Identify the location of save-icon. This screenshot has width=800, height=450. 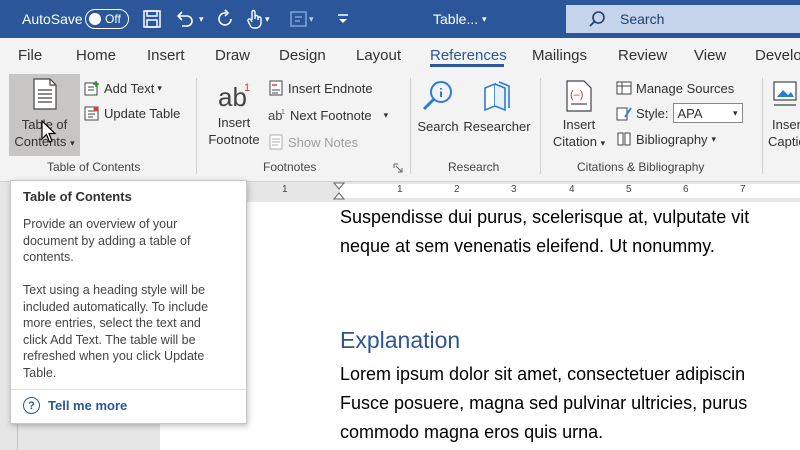
(152, 19).